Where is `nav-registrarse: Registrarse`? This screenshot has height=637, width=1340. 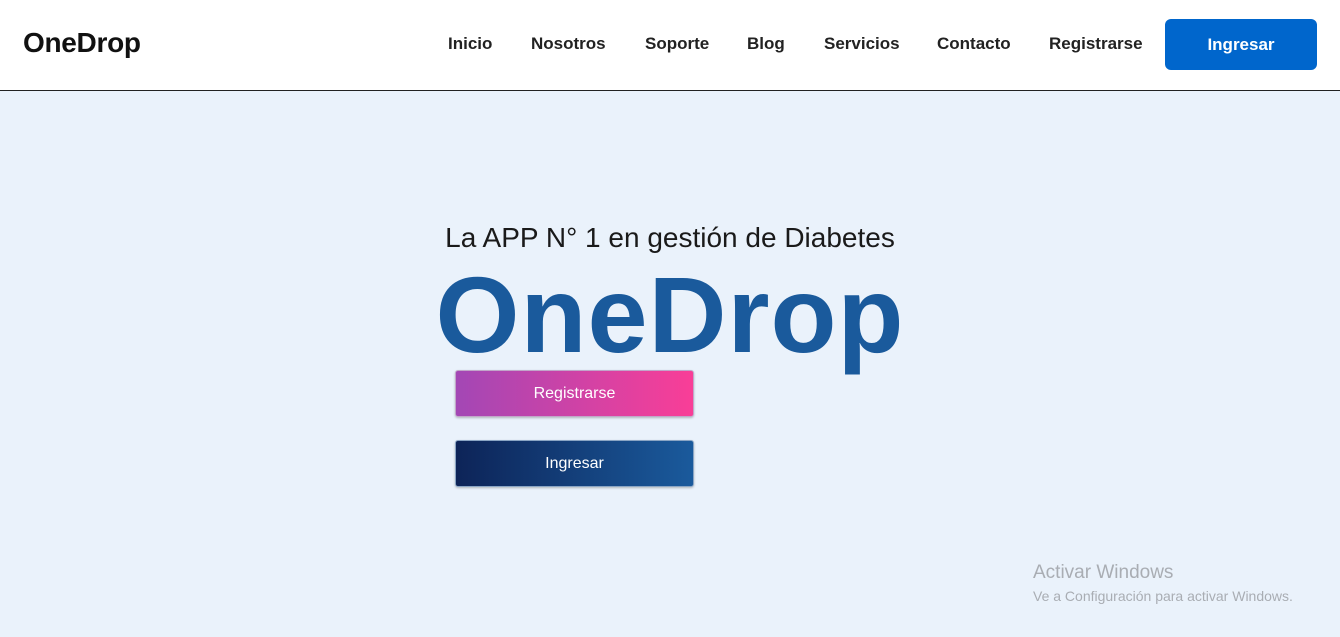 nav-registrarse: Registrarse is located at coordinates (1096, 44).